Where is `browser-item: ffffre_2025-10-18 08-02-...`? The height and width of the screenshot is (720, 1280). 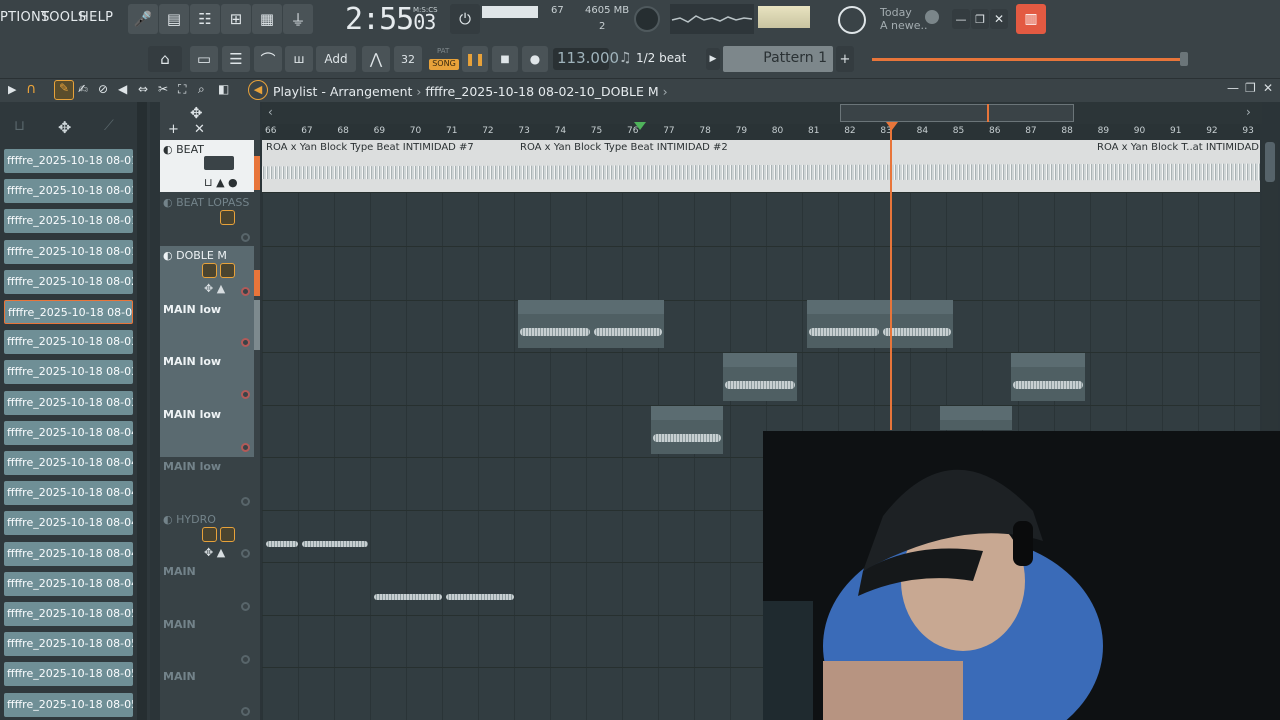
browser-item: ffffre_2025-10-18 08-02-... is located at coordinates (68, 312).